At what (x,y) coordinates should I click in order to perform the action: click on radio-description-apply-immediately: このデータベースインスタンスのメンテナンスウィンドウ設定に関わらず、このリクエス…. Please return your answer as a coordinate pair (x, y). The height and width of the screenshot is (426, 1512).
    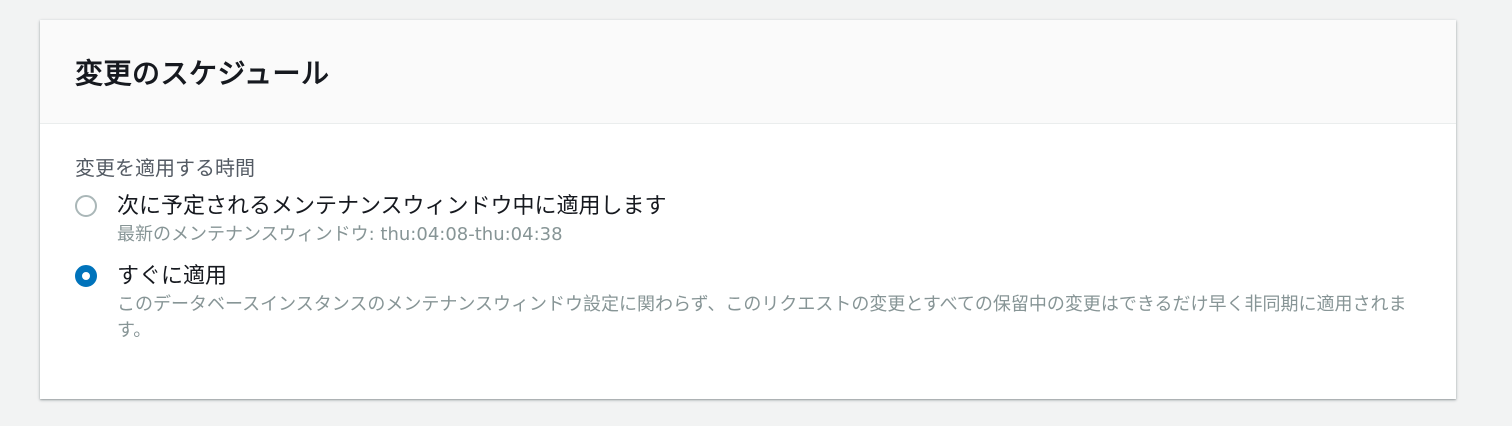
    Looking at the image, I should click on (762, 317).